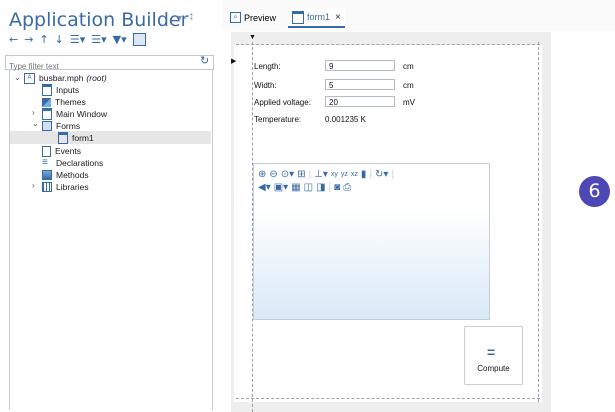 The image size is (615, 412). What do you see at coordinates (381, 174) in the screenshot?
I see `reset-view-dropdown-icon: ↻▾` at bounding box center [381, 174].